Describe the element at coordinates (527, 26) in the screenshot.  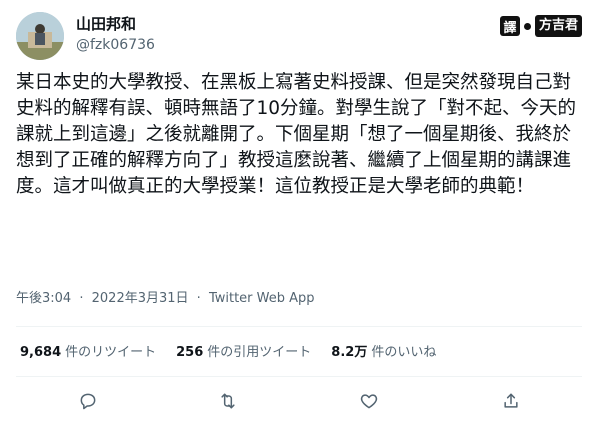
I see `watermark-dot` at that location.